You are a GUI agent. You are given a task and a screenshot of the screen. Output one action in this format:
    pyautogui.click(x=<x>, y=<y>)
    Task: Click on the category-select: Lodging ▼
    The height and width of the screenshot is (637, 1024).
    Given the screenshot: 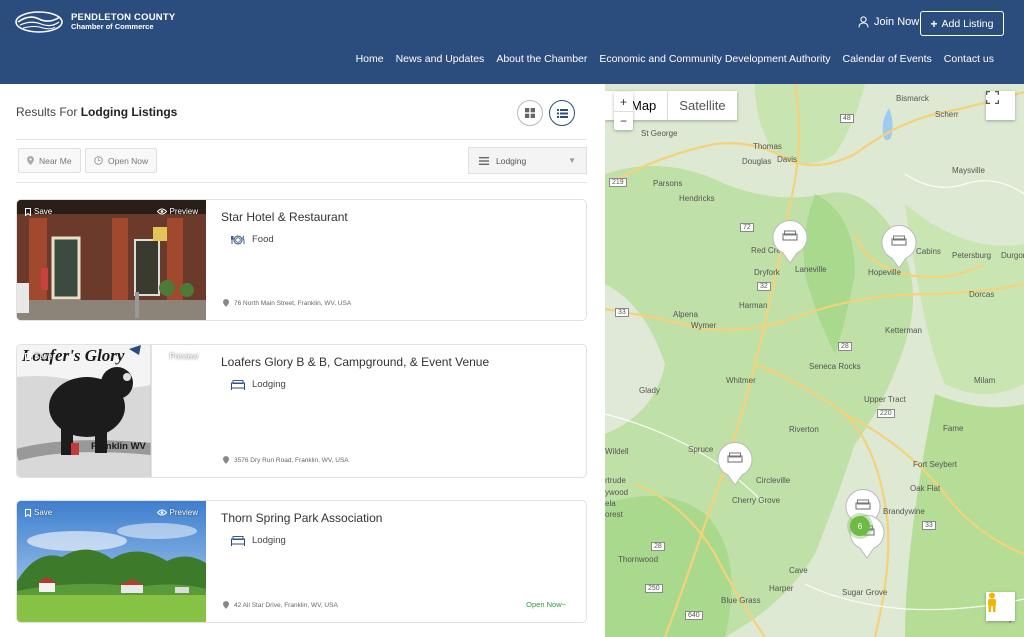 What is the action you would take?
    pyautogui.click(x=527, y=160)
    